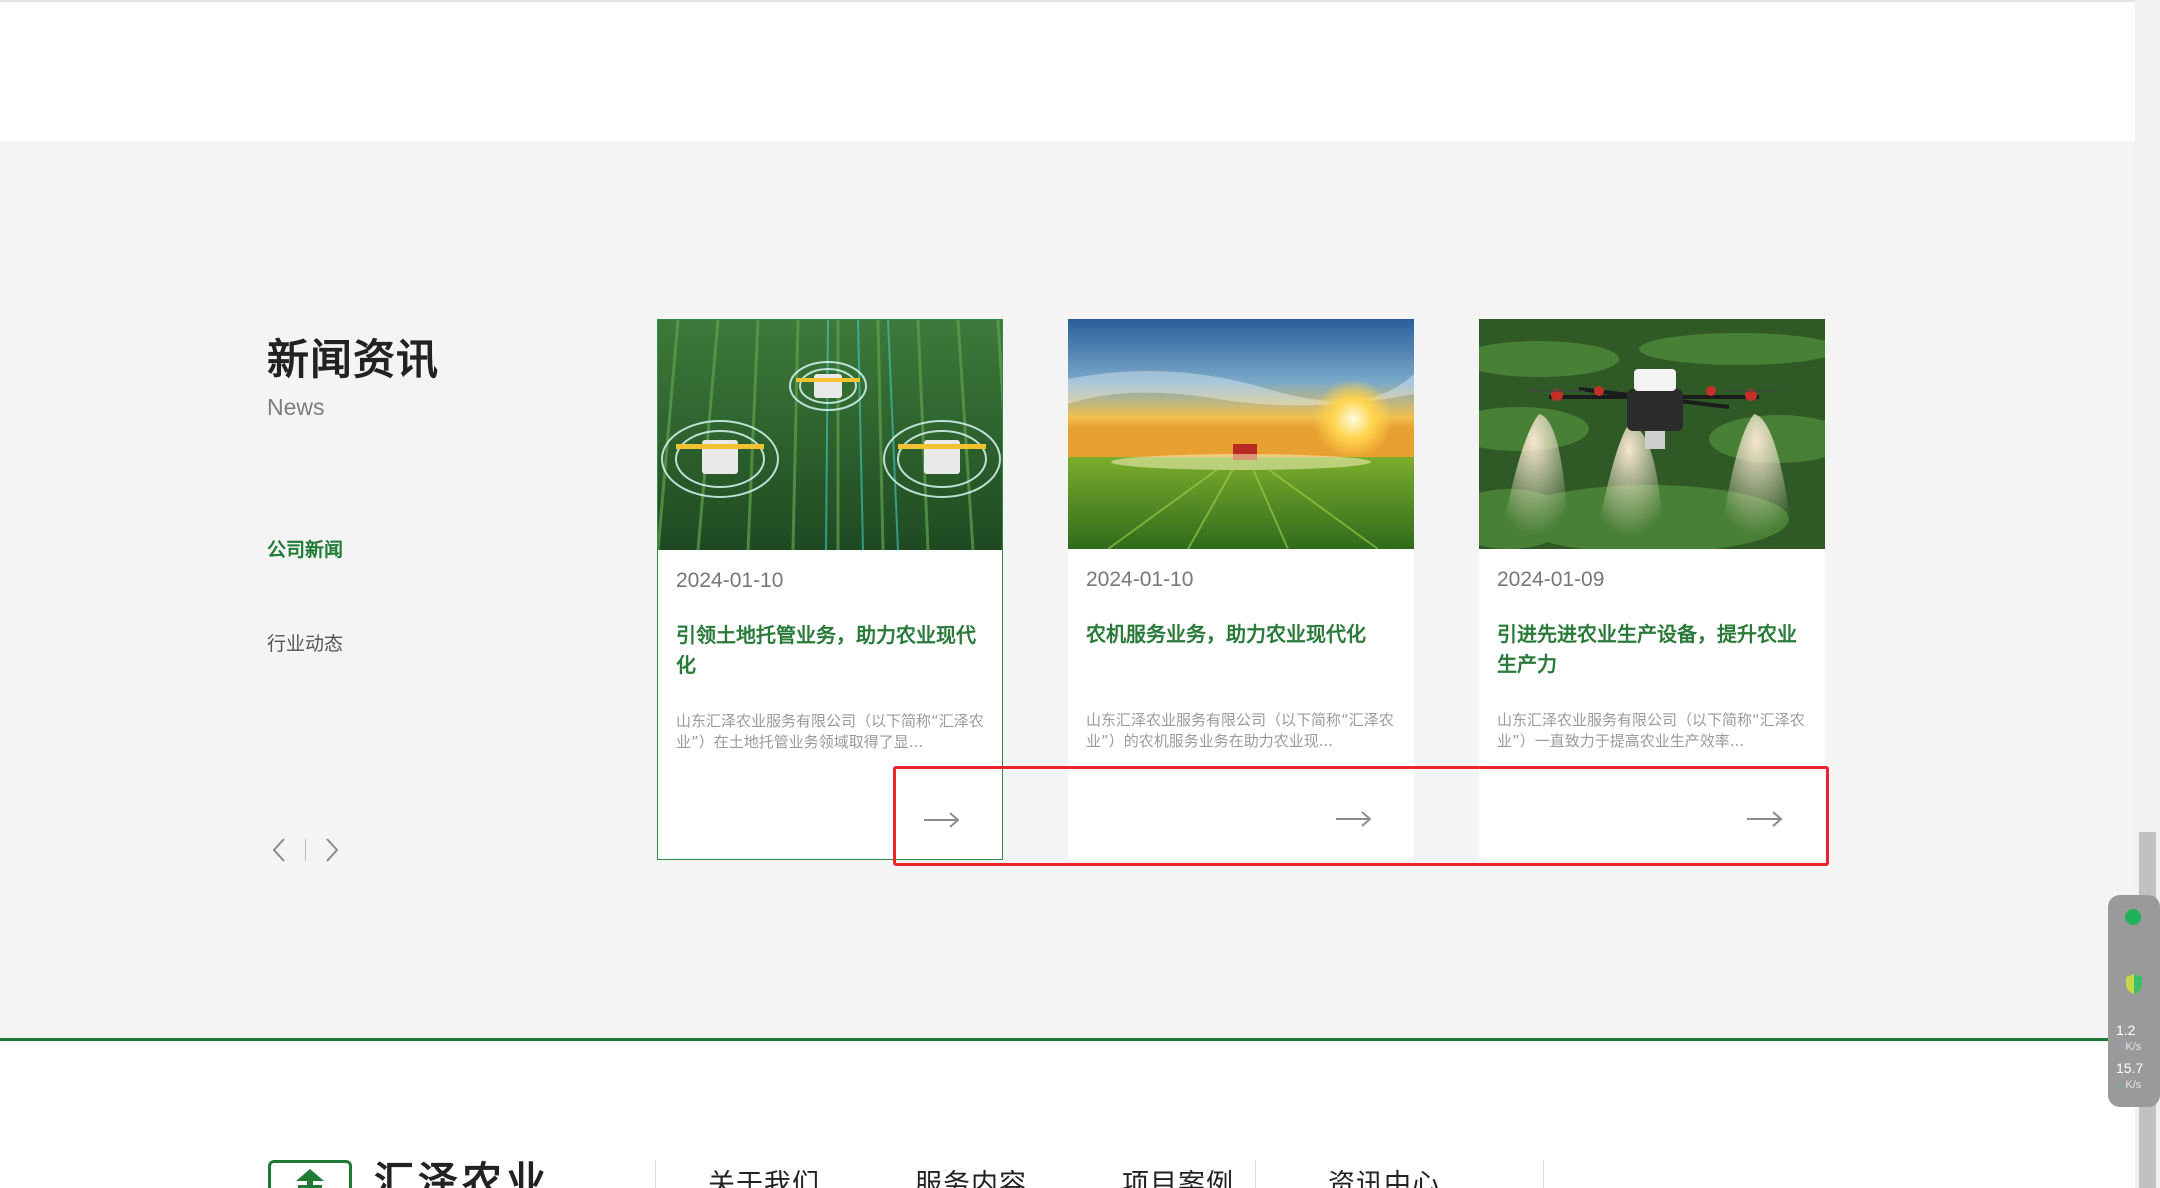 The width and height of the screenshot is (2160, 1188). What do you see at coordinates (1241, 634) in the screenshot?
I see `news-title: 农机服务业务，助力农业现代化` at bounding box center [1241, 634].